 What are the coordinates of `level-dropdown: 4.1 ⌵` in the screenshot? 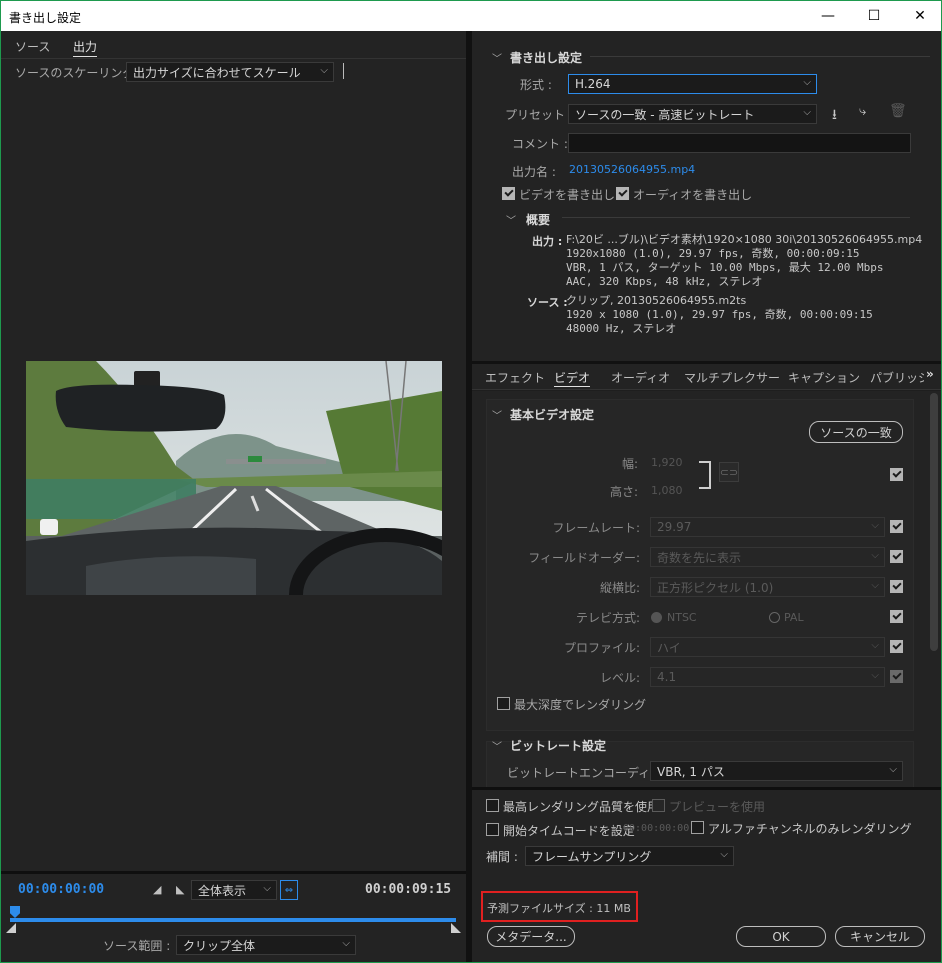 It's located at (767, 677).